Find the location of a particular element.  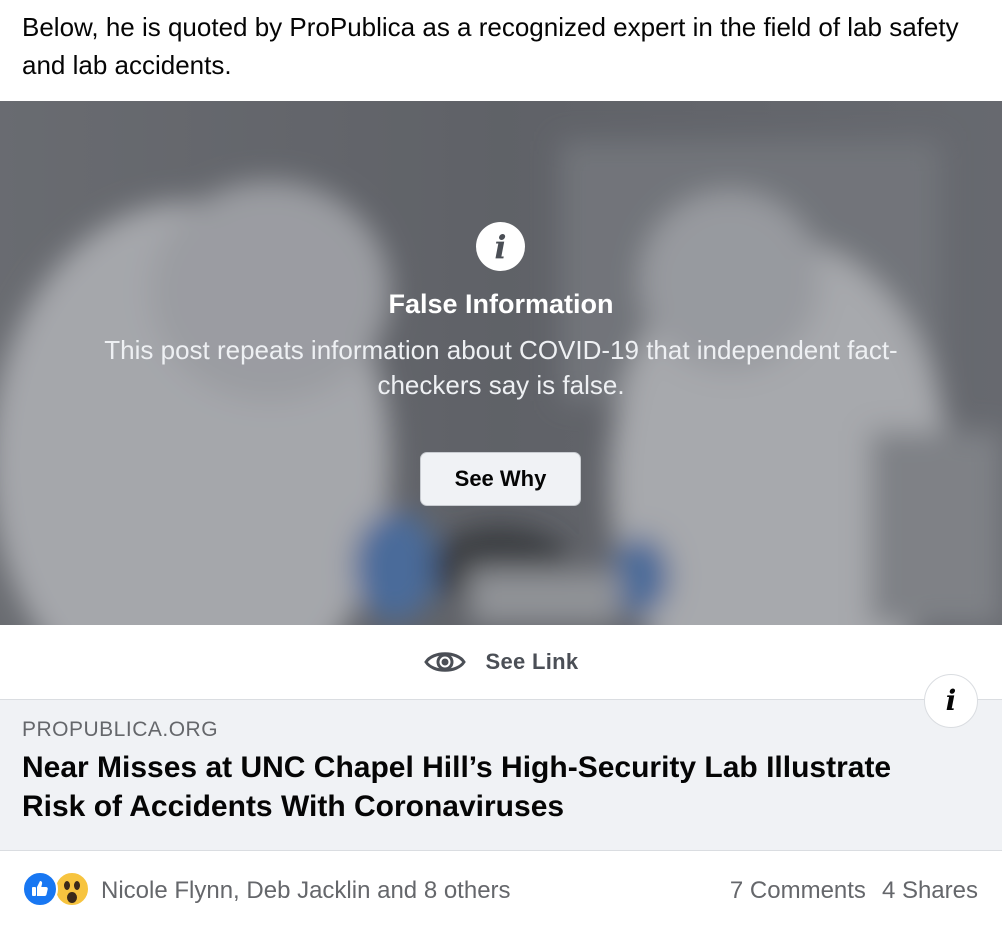

link-domain: PROPUBLICA.ORG is located at coordinates (120, 729).